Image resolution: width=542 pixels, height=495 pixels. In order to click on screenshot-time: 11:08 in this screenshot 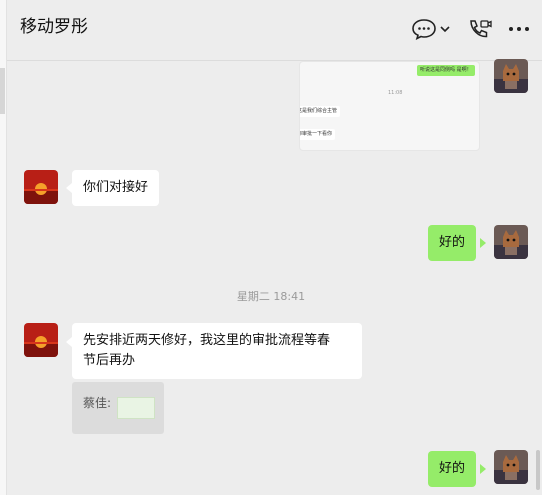, I will do `click(395, 93)`.